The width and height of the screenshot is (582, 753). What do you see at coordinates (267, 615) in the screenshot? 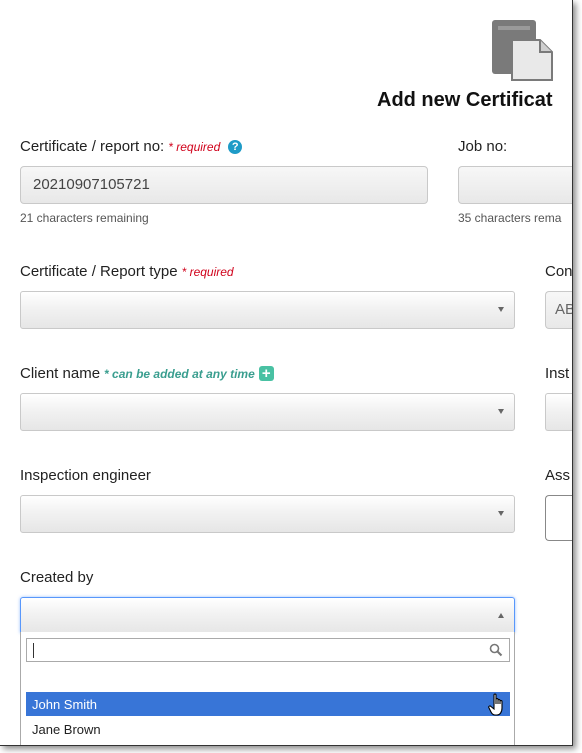
I see `created-by-select` at bounding box center [267, 615].